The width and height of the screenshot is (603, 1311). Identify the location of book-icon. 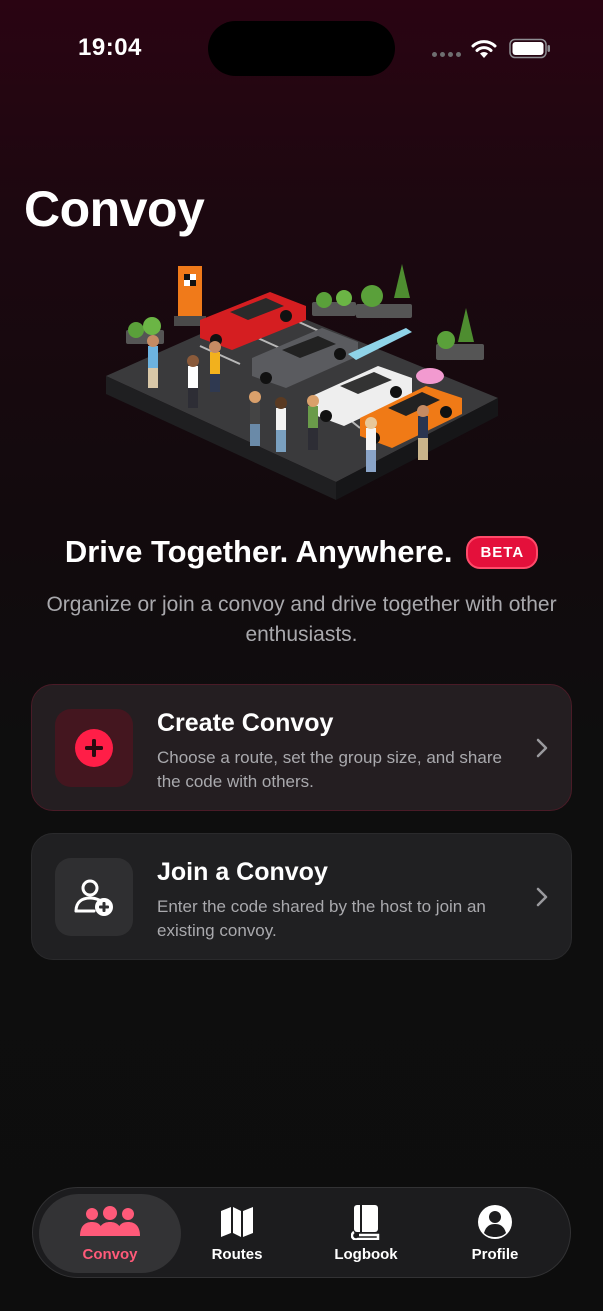
(365, 1222).